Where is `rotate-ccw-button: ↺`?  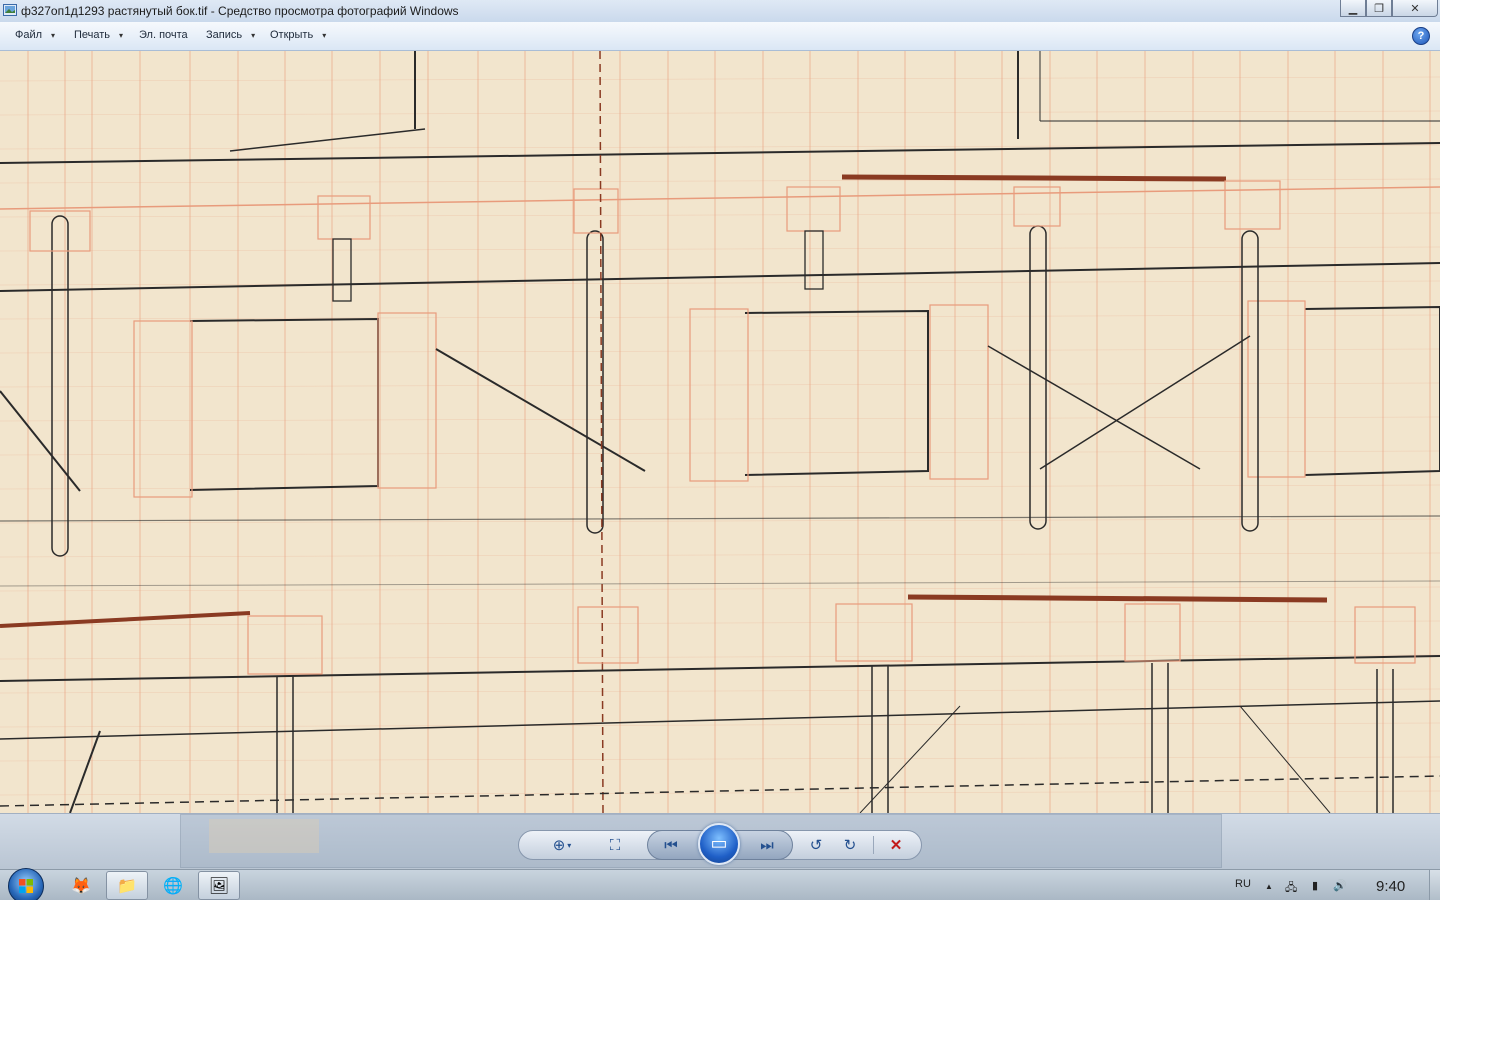 rotate-ccw-button: ↺ is located at coordinates (816, 845).